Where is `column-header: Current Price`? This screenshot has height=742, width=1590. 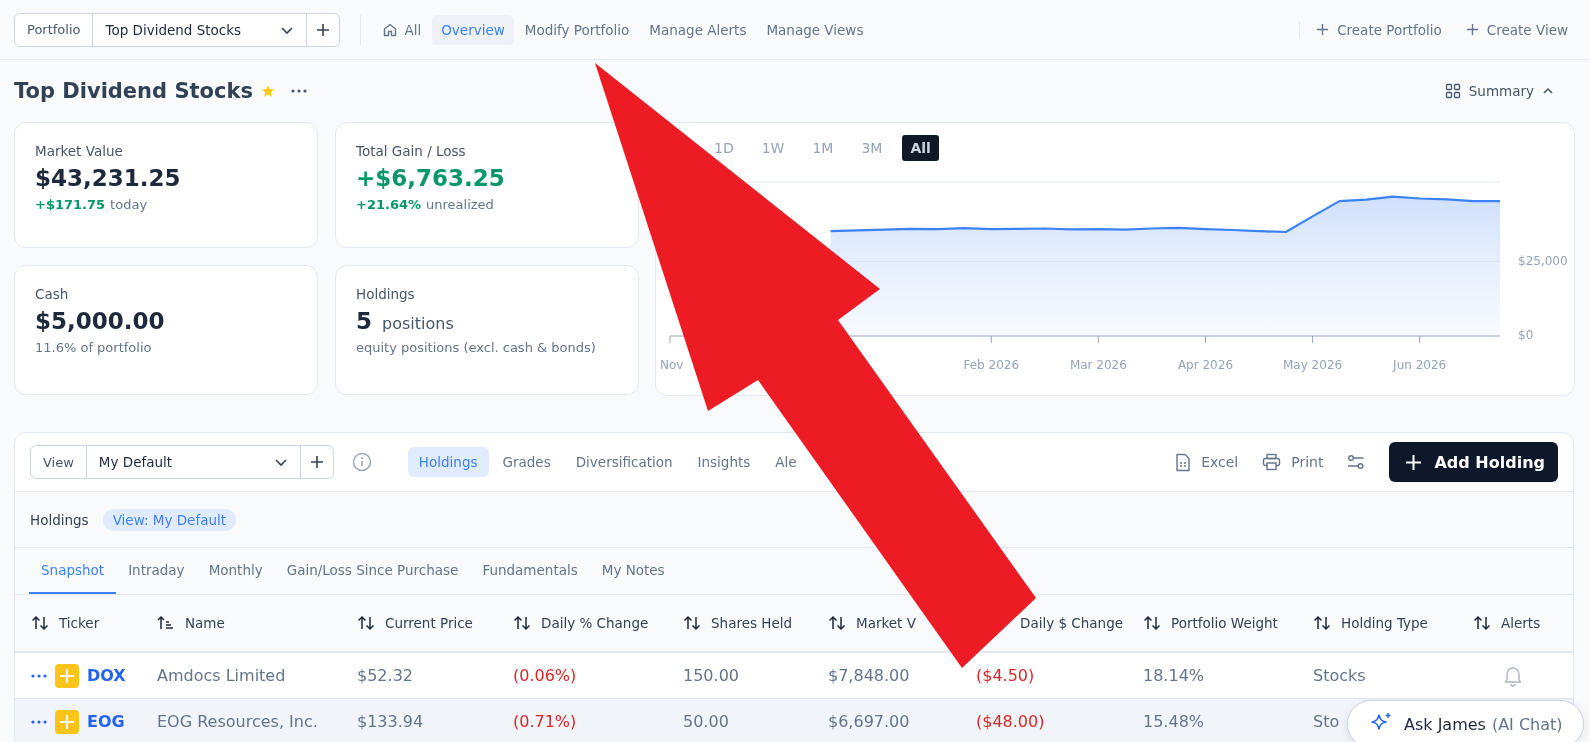 column-header: Current Price is located at coordinates (415, 623).